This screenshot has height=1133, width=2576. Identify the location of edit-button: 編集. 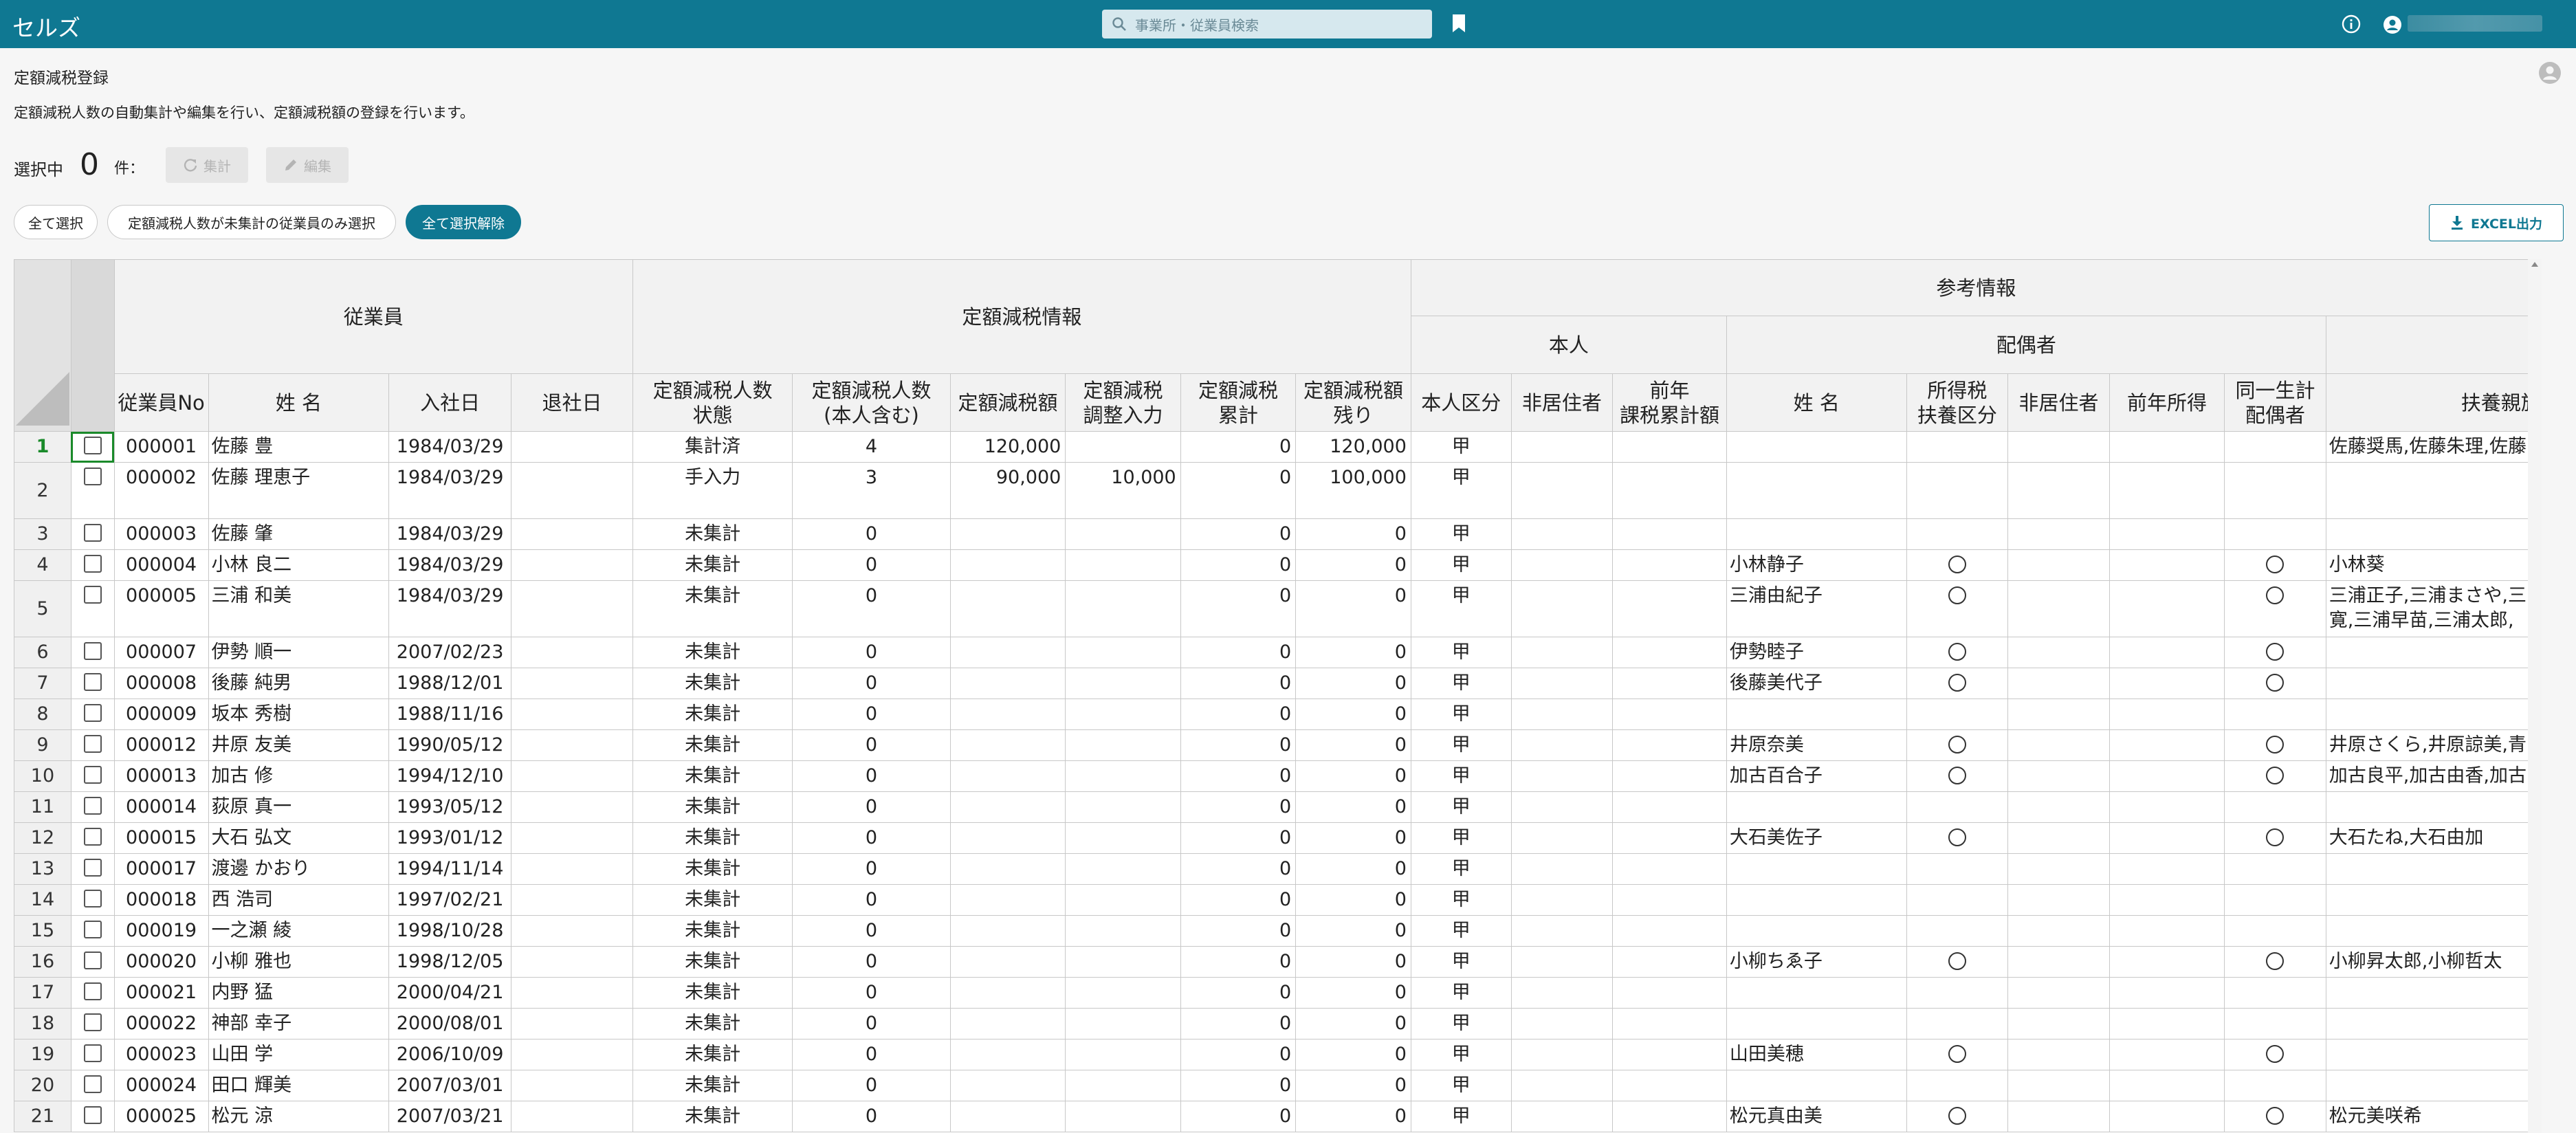
(307, 165).